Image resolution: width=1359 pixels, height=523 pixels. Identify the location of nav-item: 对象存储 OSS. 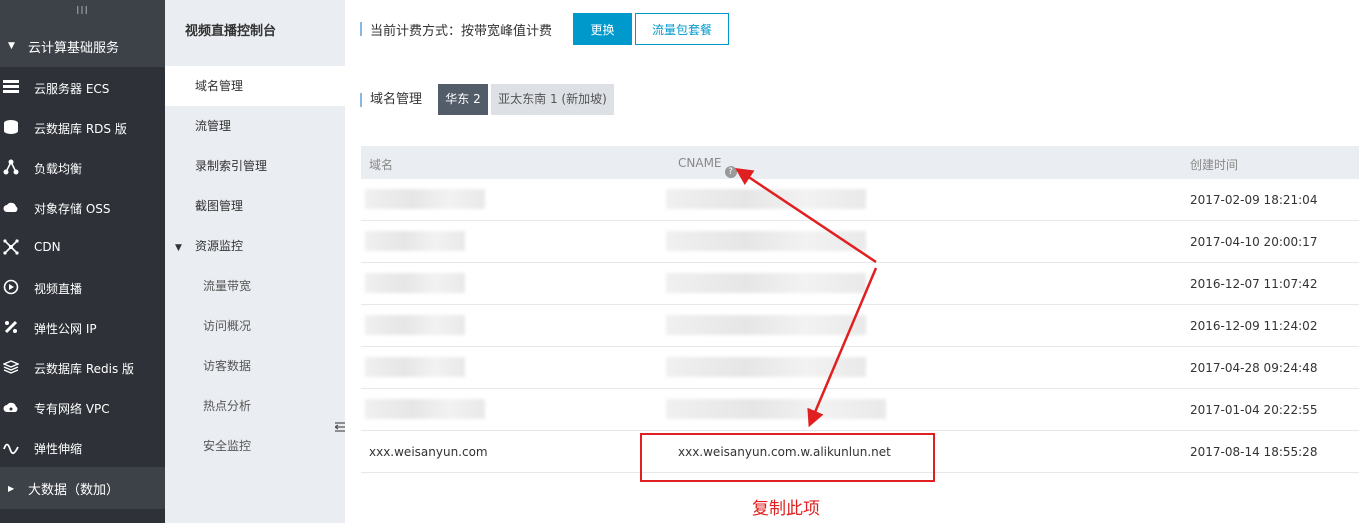
(82, 207).